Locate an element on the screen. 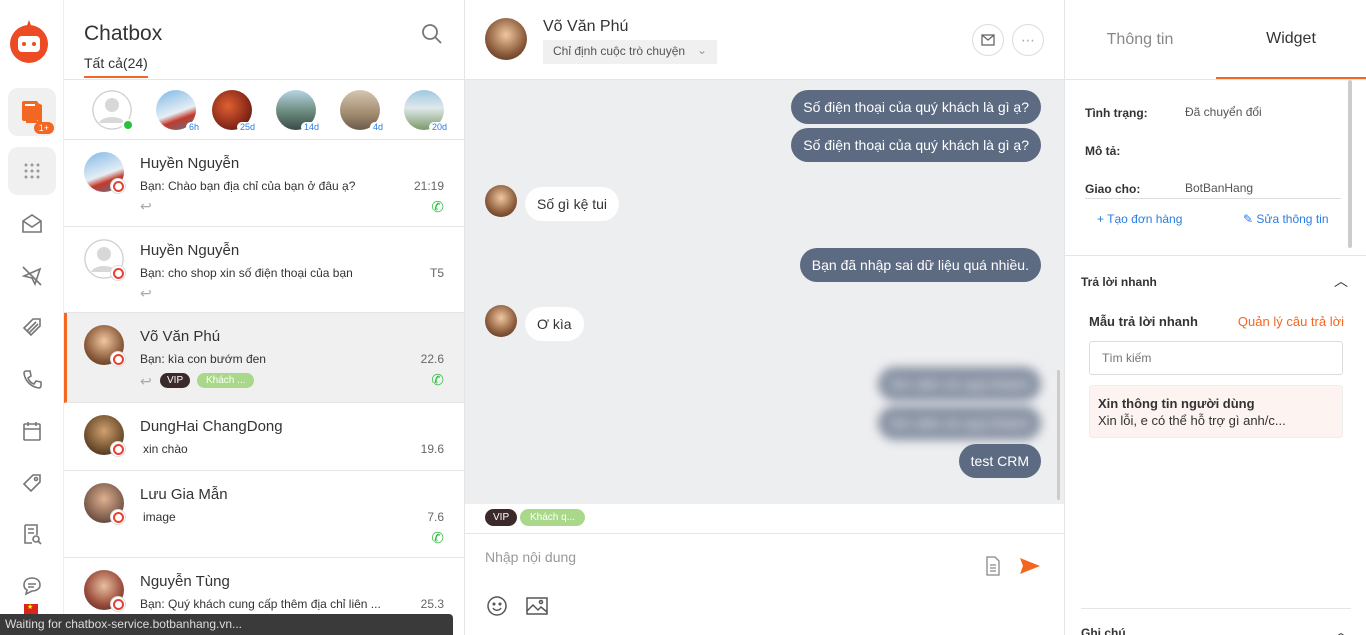  assign-conversation-dropdown: Chỉ định cuộc trò chuyện ⌄ is located at coordinates (630, 52).